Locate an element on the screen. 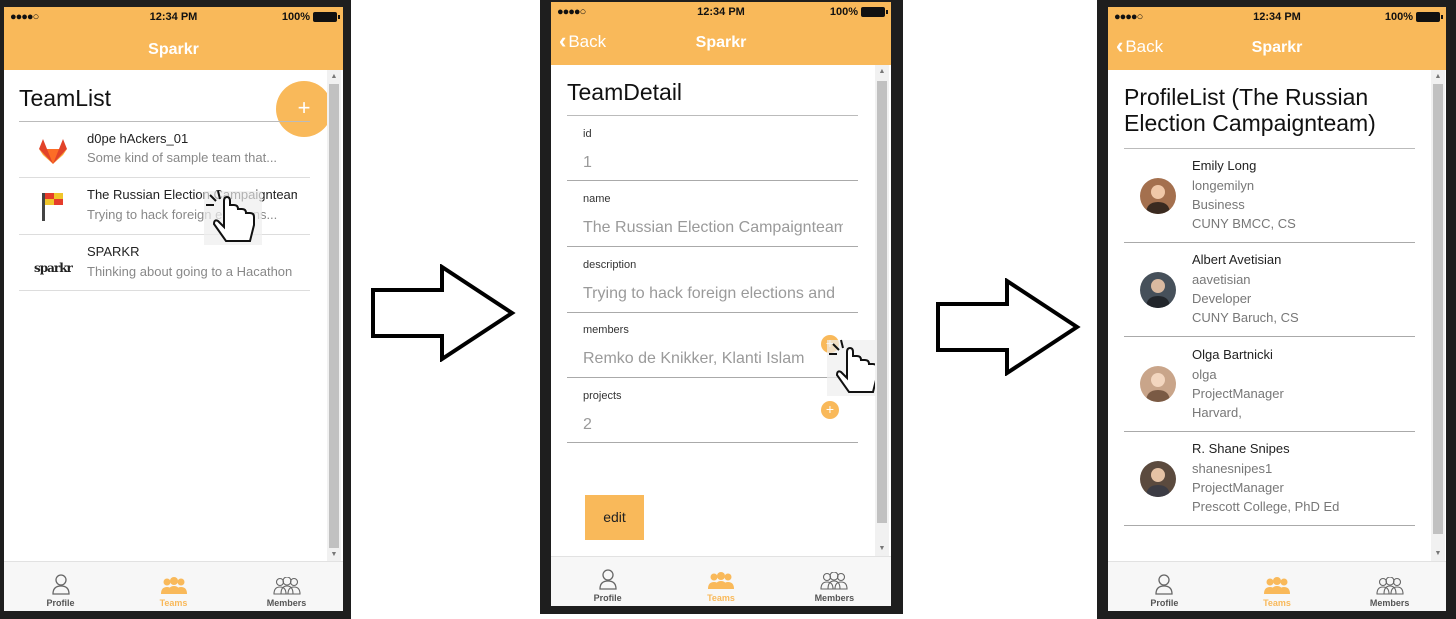 This screenshot has height=619, width=1456. profile-role: Business is located at coordinates (1218, 204).